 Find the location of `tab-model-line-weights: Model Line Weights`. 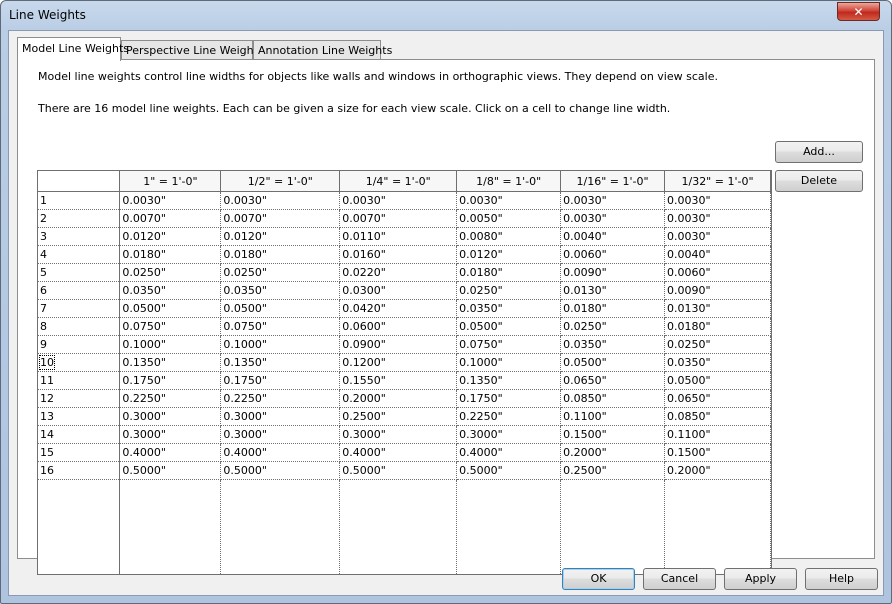

tab-model-line-weights: Model Line Weights is located at coordinates (73, 49).